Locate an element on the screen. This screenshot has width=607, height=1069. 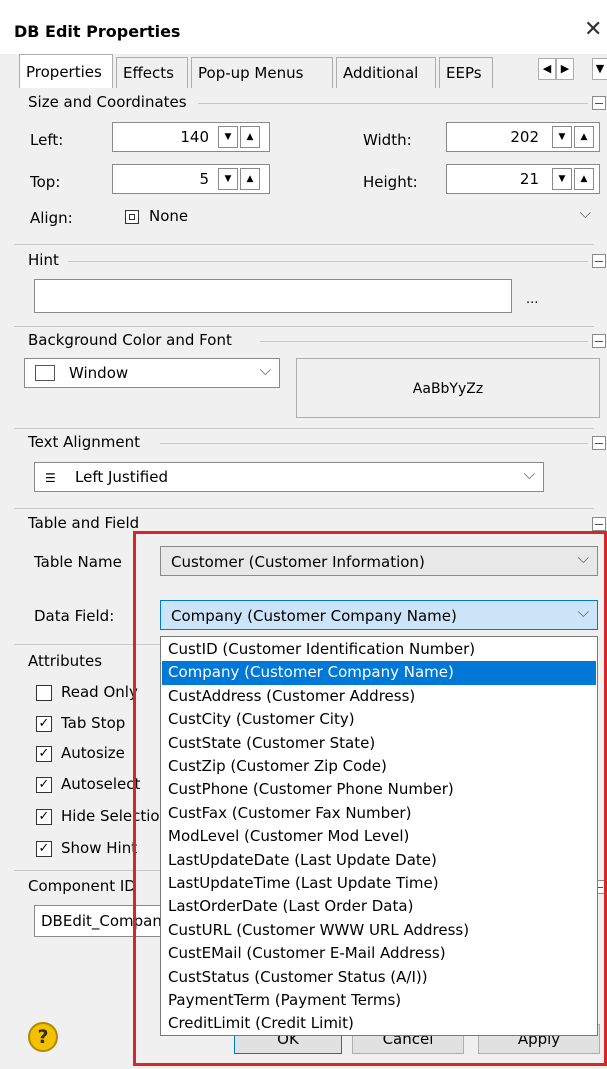
align-none-icon is located at coordinates (132, 217).